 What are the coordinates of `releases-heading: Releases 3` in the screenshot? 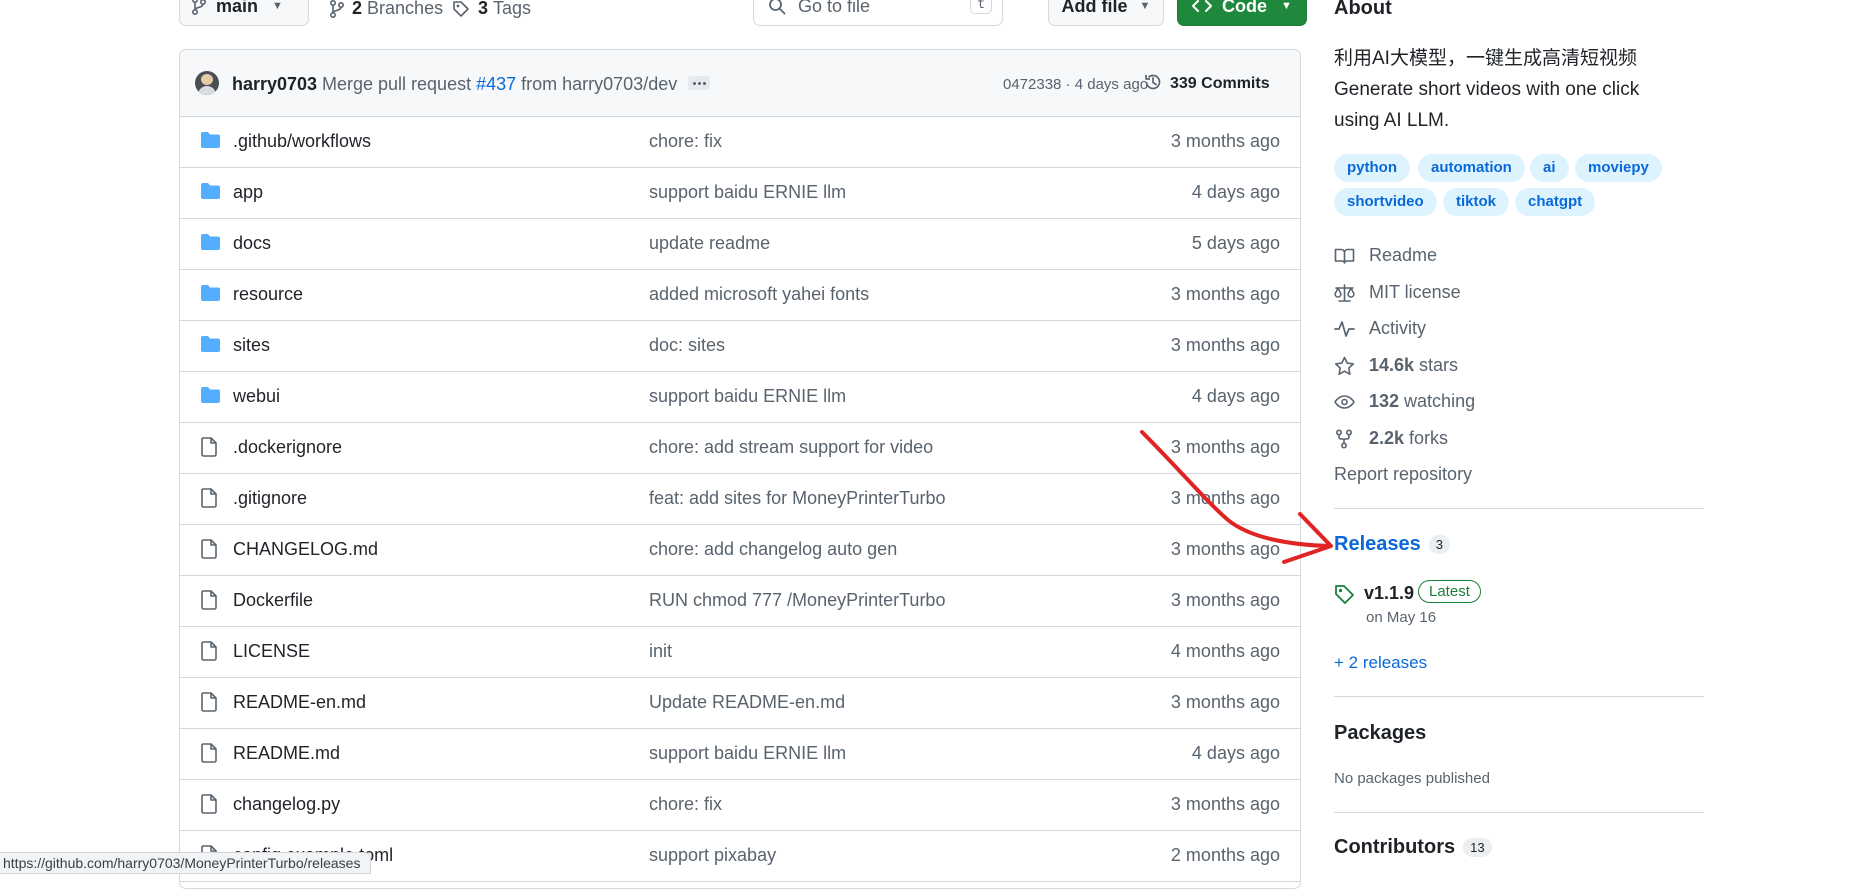 It's located at (1392, 544).